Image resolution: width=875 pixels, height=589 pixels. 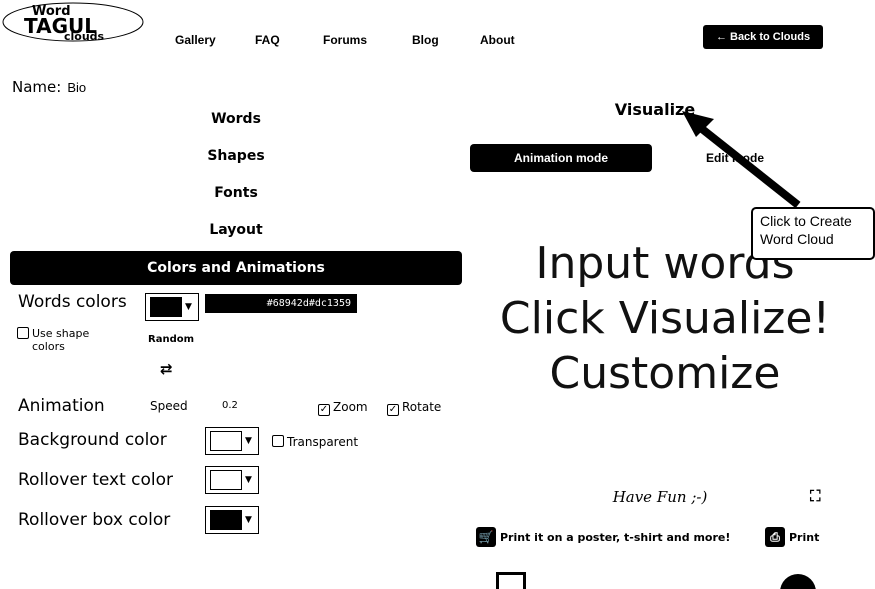 I want to click on name-label: Name:, so click(x=37, y=87).